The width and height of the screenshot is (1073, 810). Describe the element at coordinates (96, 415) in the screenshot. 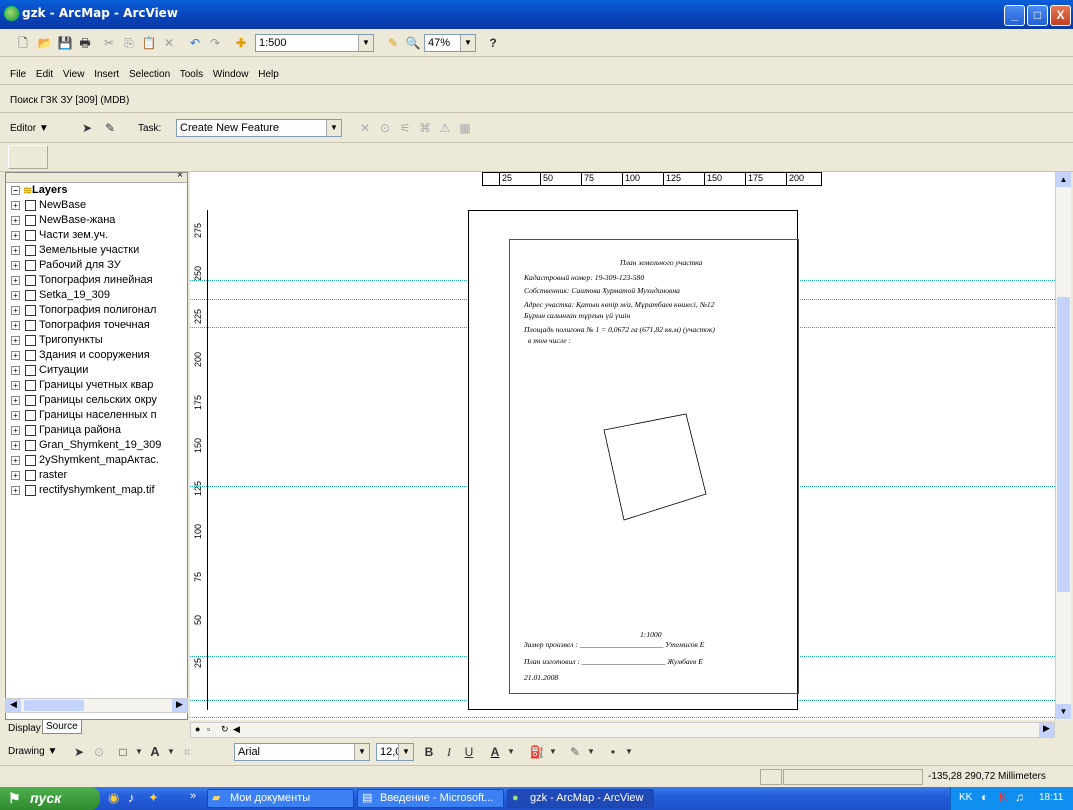

I see `layer-item: + Границы населенных п` at that location.